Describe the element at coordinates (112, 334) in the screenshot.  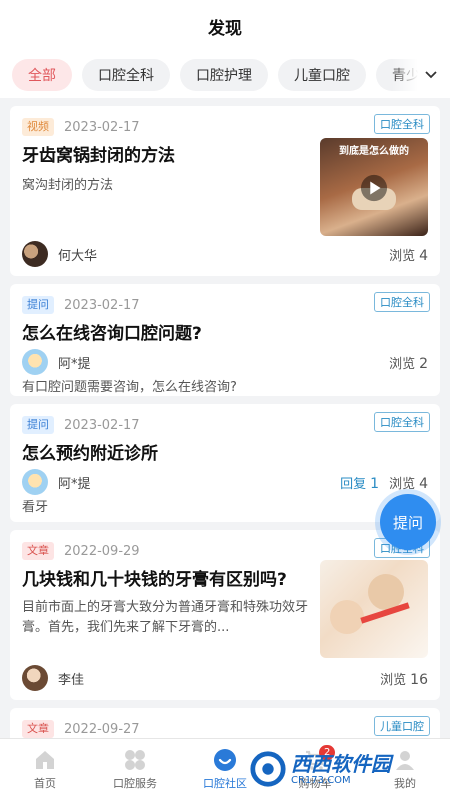
I see `post-title: 怎么在线咨询口腔问题?` at that location.